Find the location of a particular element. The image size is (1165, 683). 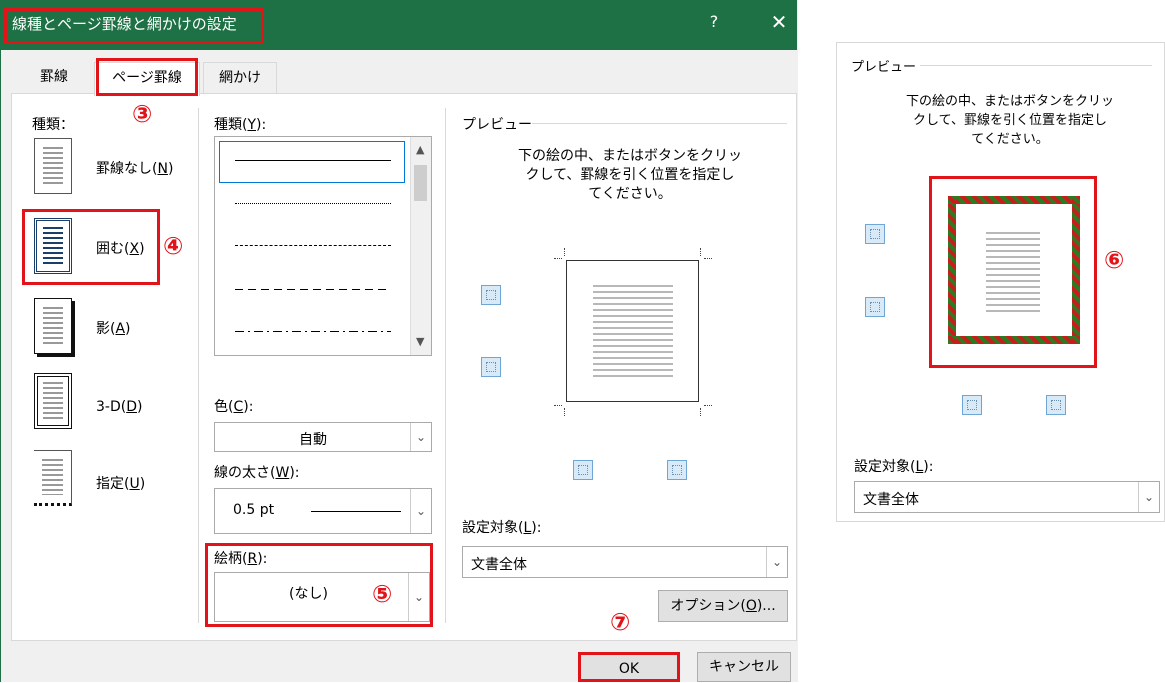

style-label: 種類(Y): is located at coordinates (240, 125).